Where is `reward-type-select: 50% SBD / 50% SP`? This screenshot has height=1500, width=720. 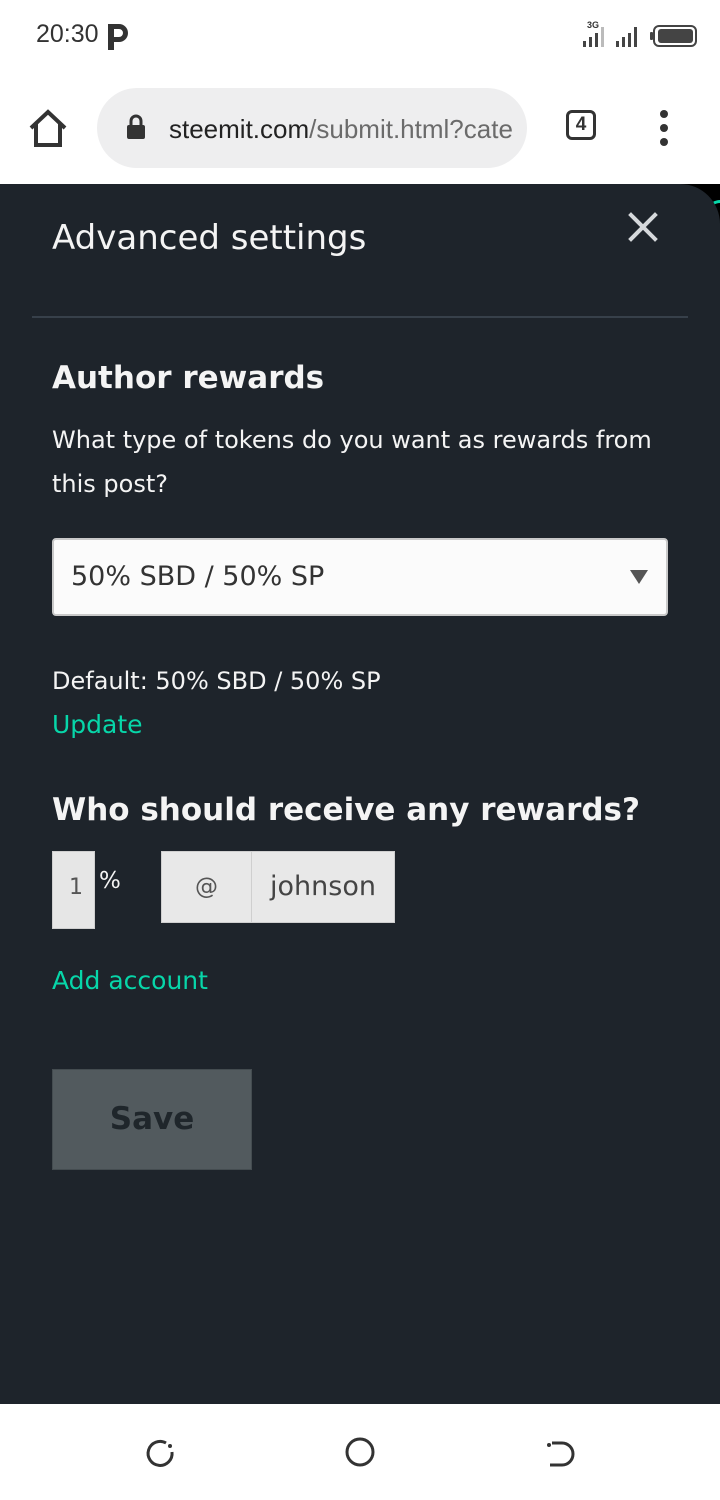
reward-type-select: 50% SBD / 50% SP is located at coordinates (360, 577).